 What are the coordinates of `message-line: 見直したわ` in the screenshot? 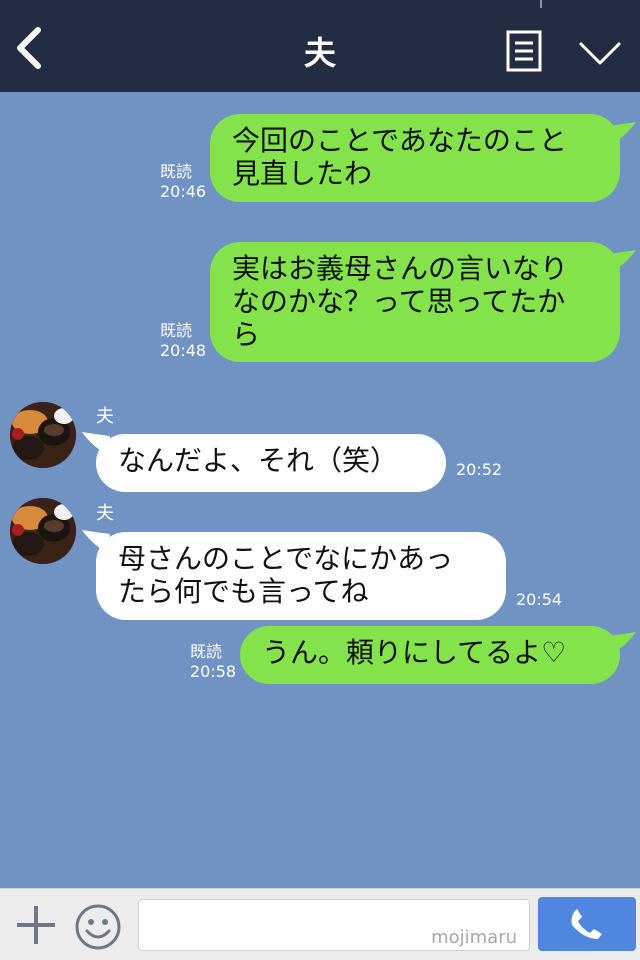 It's located at (302, 173).